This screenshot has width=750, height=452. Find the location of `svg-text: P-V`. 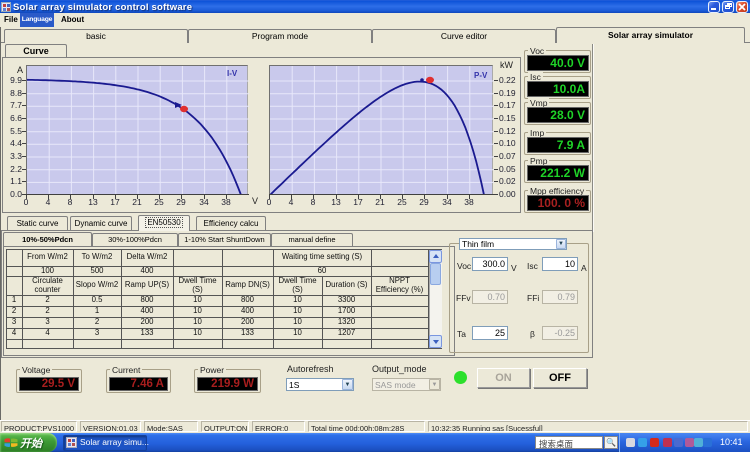

svg-text: P-V is located at coordinates (481, 75).